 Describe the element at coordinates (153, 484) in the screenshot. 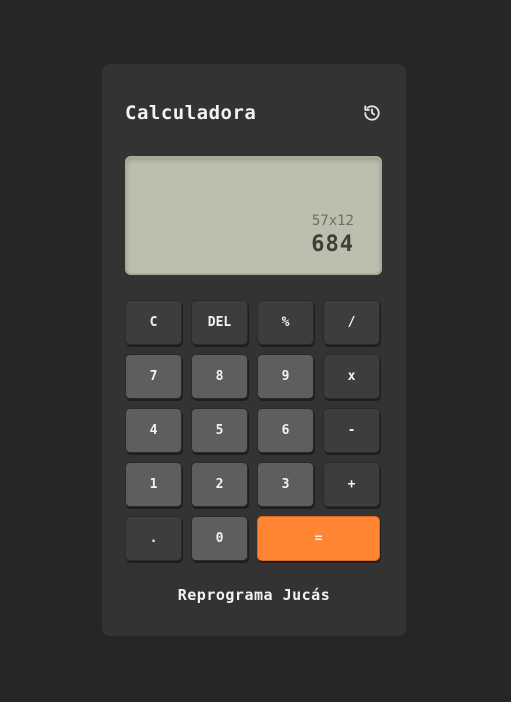

I see `one-button: 1` at that location.